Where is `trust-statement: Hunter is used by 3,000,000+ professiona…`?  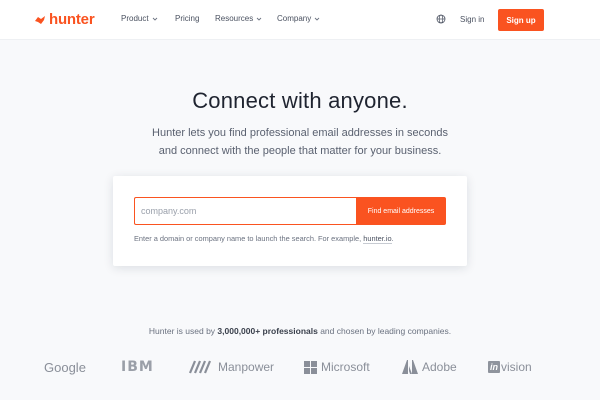
trust-statement: Hunter is used by 3,000,000+ professiona… is located at coordinates (300, 331).